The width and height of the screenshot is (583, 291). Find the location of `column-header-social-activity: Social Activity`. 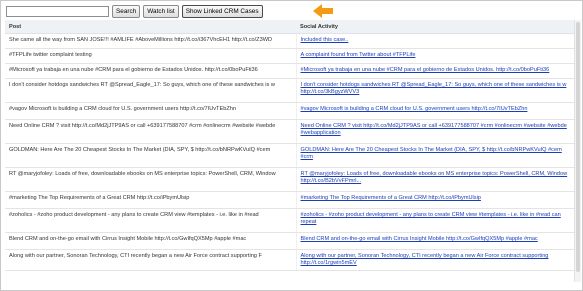

column-header-social-activity: Social Activity is located at coordinates (435, 27).